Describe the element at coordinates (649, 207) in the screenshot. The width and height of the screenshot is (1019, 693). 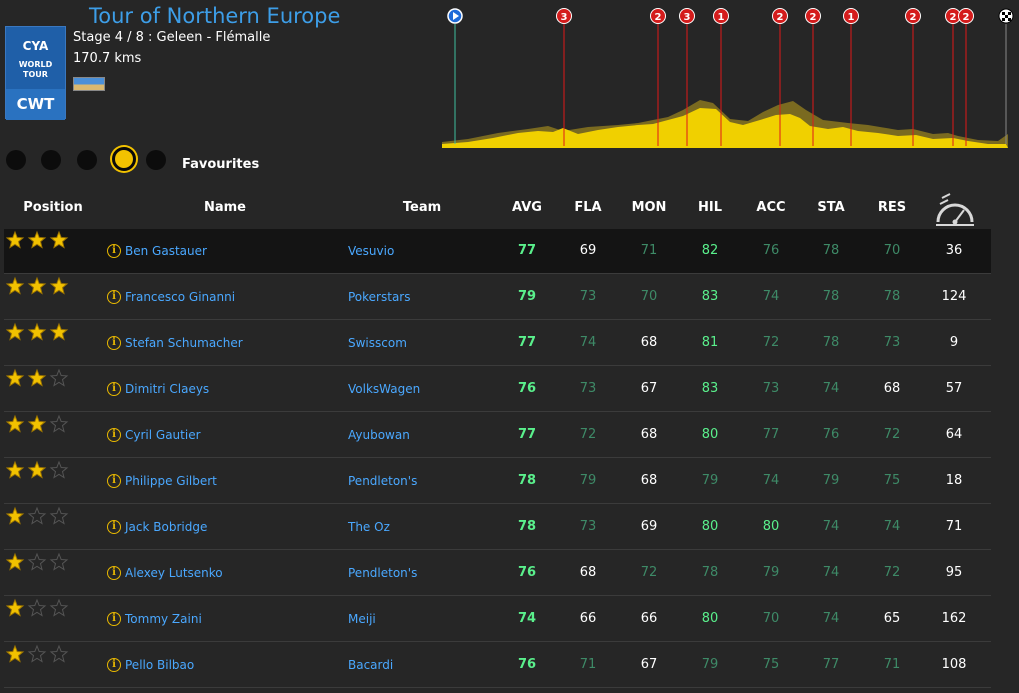
I see `column-mon: MON` at that location.